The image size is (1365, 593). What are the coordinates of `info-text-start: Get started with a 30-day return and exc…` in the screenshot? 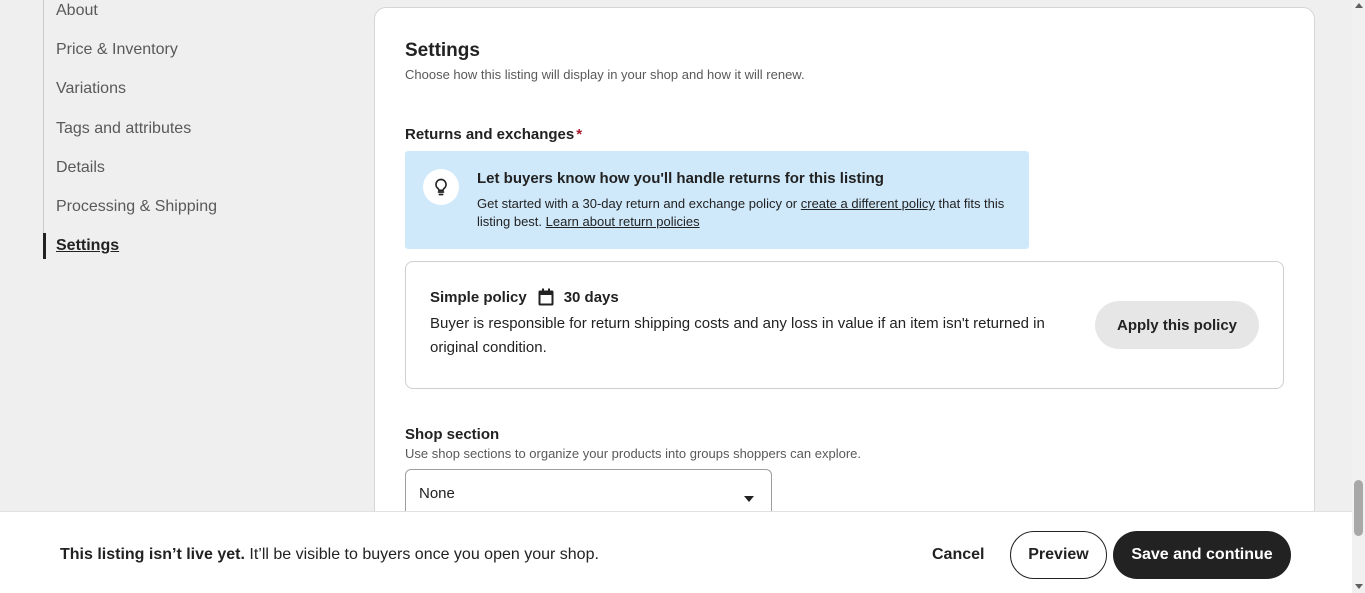 It's located at (639, 203).